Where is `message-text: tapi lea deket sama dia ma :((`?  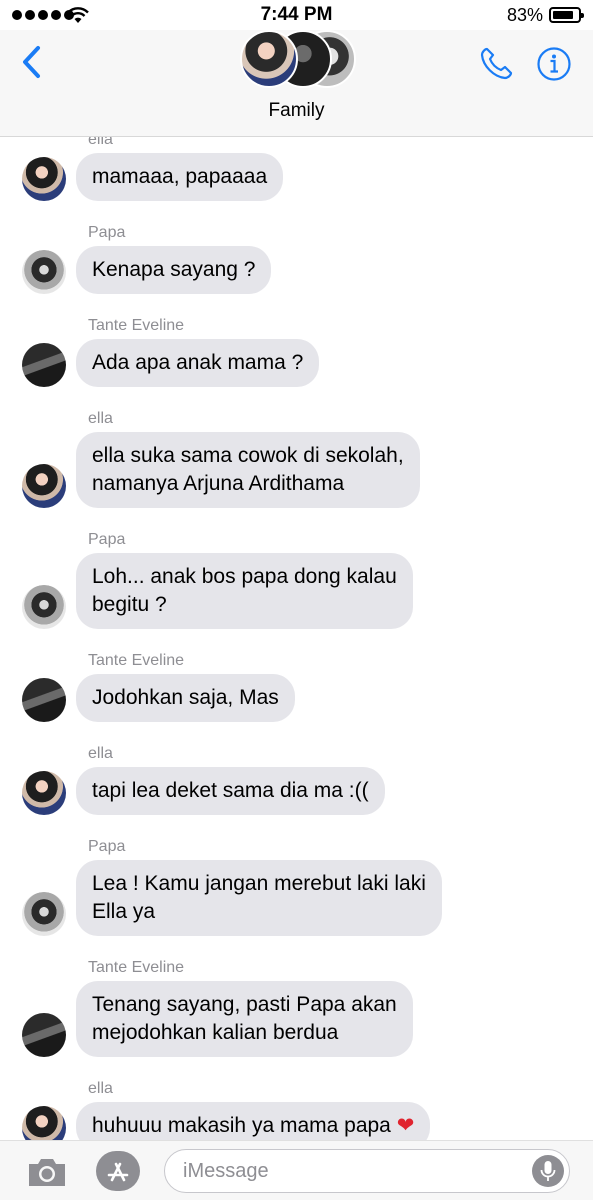 message-text: tapi lea deket sama dia ma :(( is located at coordinates (230, 790).